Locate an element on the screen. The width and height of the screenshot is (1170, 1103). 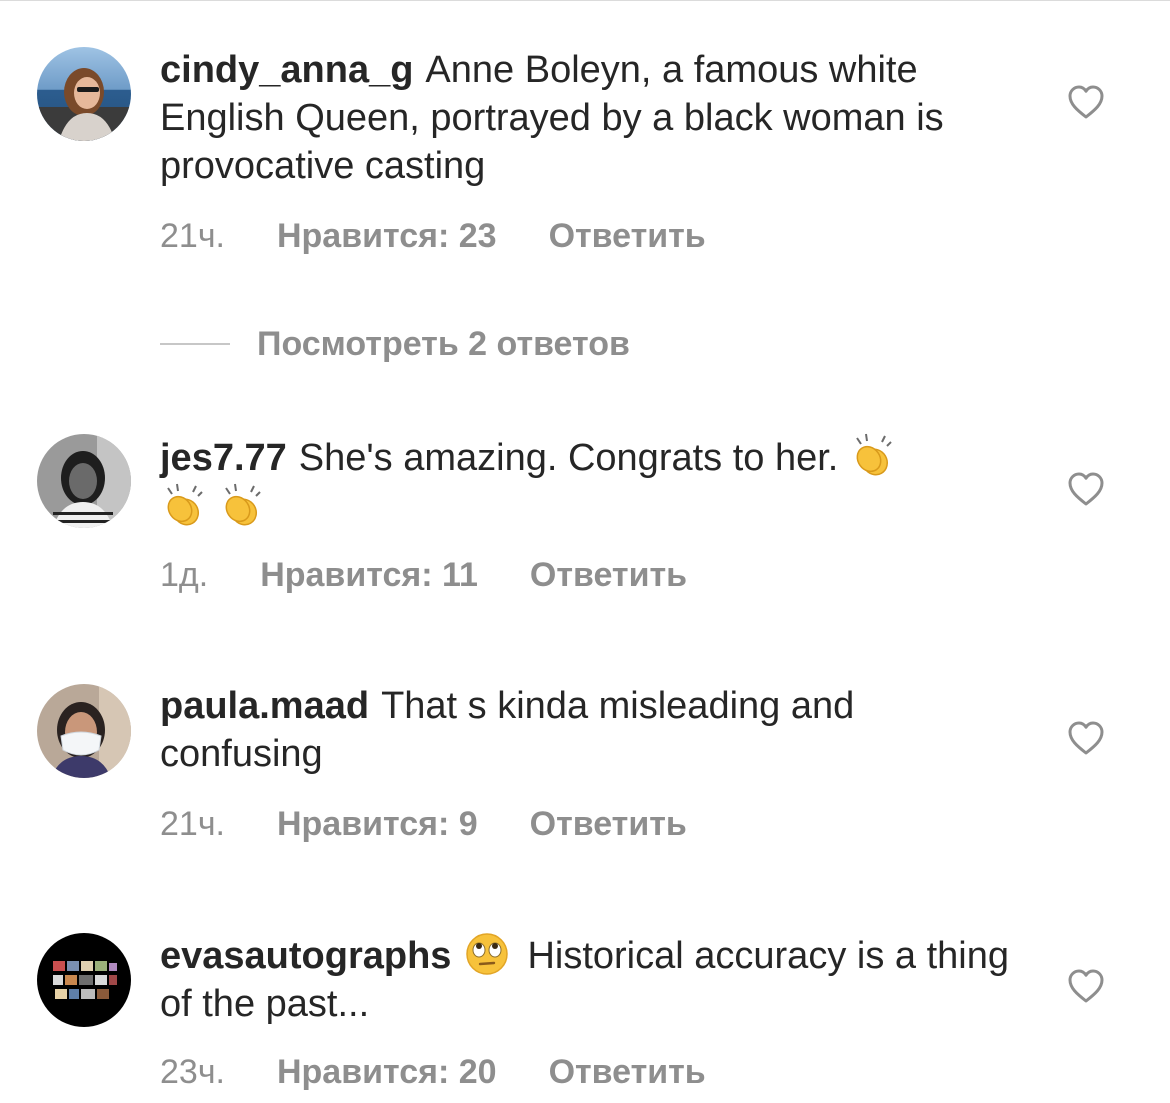
face-with-rolling-eyes-emoji is located at coordinates (487, 953).